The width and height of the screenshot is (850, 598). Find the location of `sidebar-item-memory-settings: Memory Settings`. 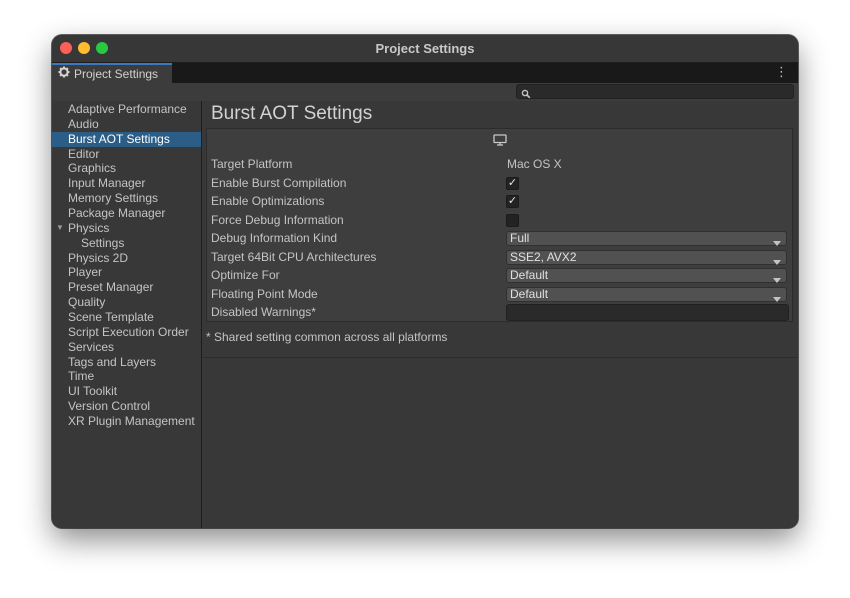

sidebar-item-memory-settings: Memory Settings is located at coordinates (126, 198).